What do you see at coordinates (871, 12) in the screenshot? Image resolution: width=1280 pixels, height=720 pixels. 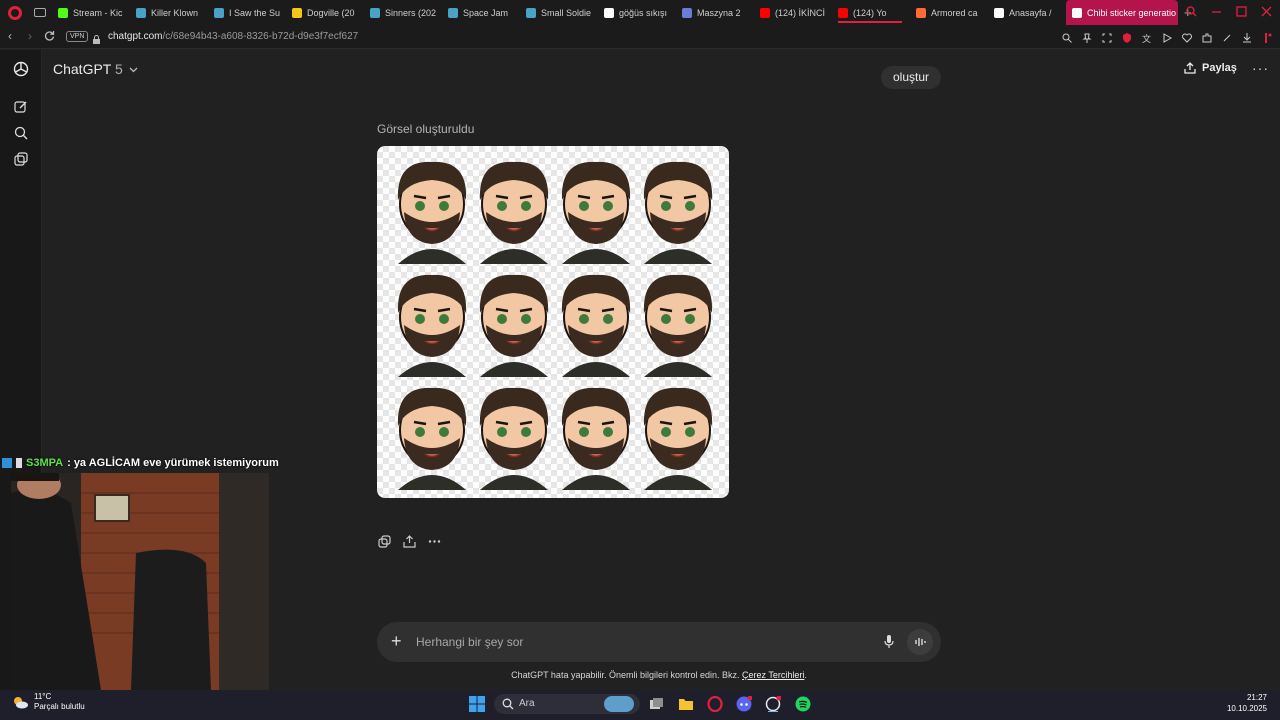 I see `browser-tab: (124) Yo` at bounding box center [871, 12].